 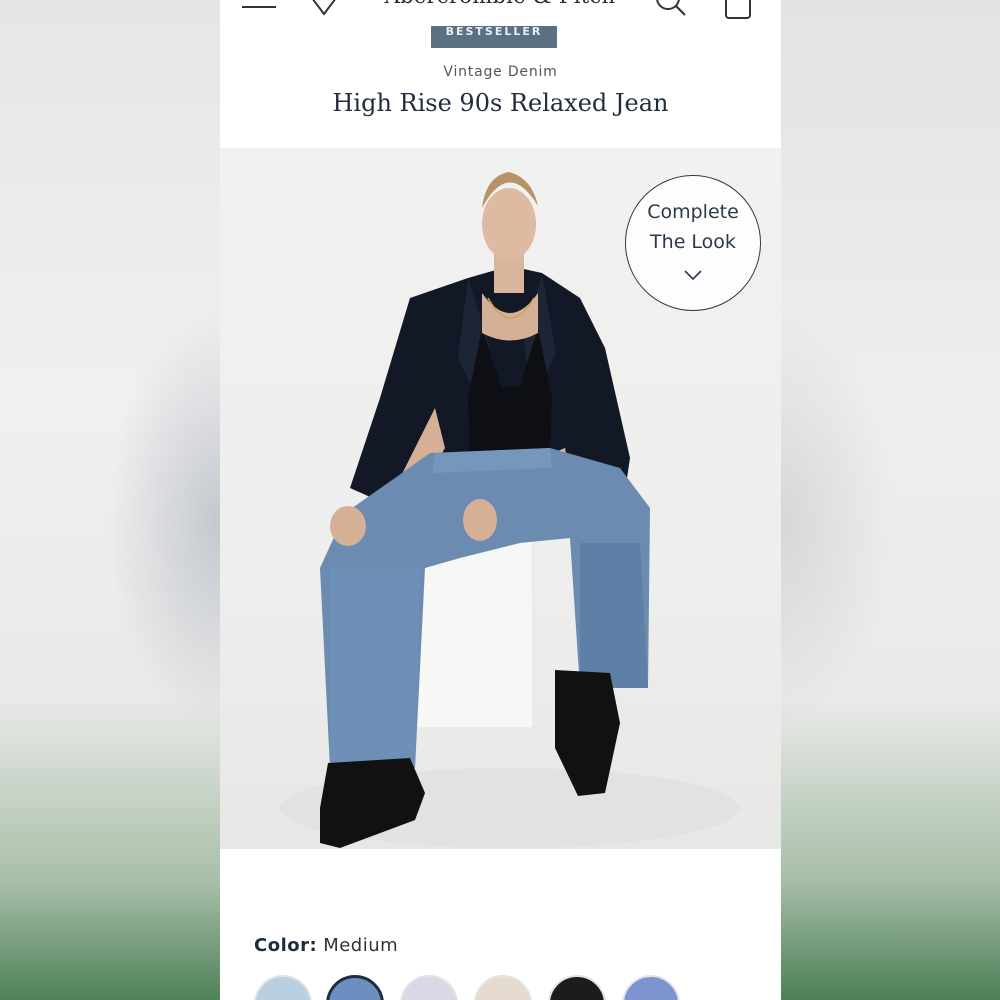 I want to click on complete-the-look-button: Complete The Look, so click(x=693, y=243).